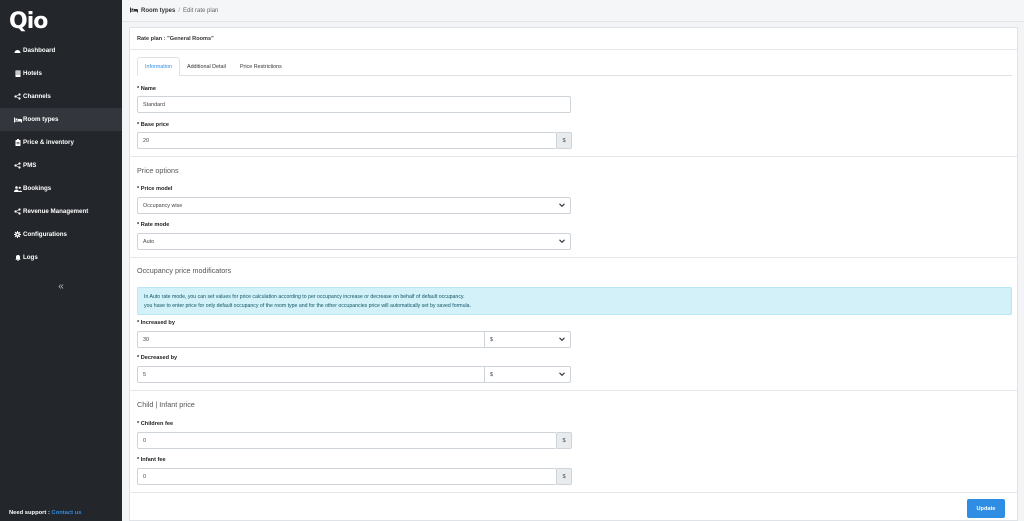 The image size is (1024, 521). I want to click on card-title: Rate plan : "General Rooms", so click(573, 39).